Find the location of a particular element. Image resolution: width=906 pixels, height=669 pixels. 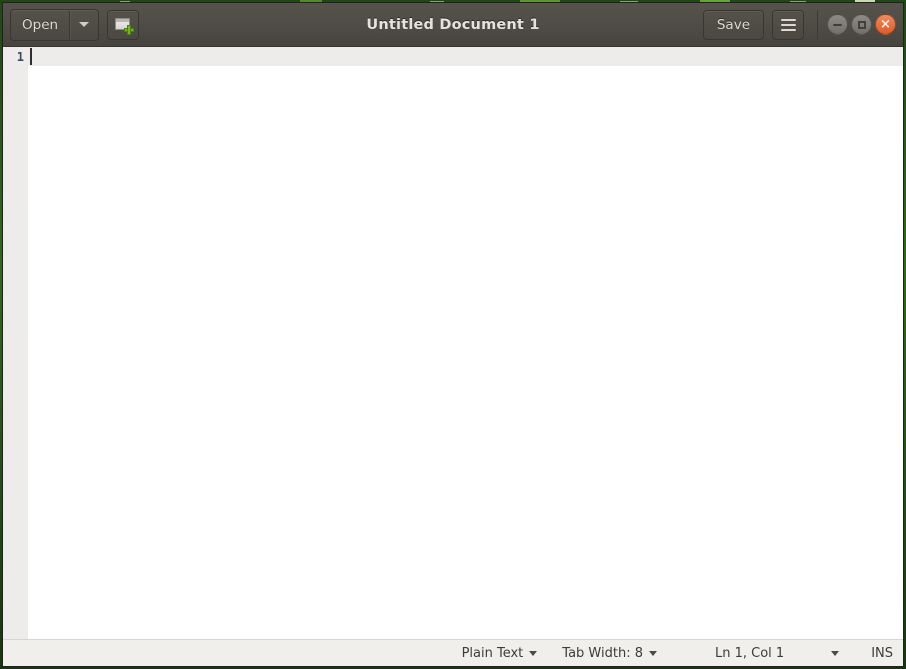

close-button: × is located at coordinates (885, 24).